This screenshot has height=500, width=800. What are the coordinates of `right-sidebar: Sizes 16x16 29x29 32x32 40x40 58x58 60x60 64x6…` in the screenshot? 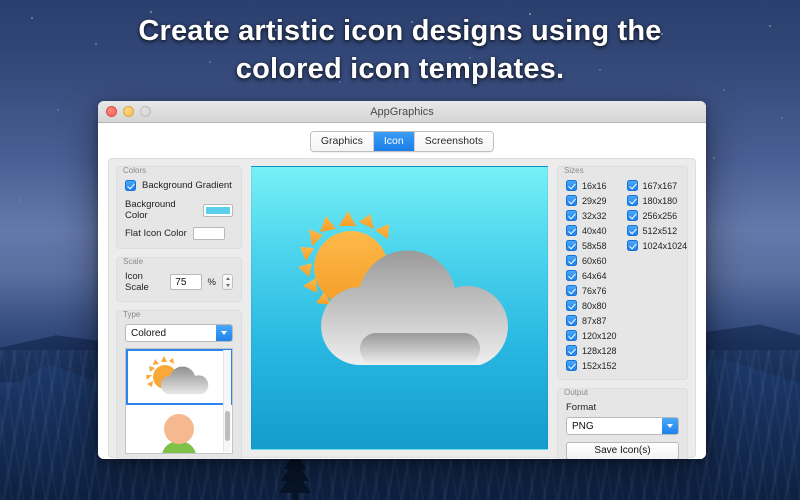 It's located at (622, 312).